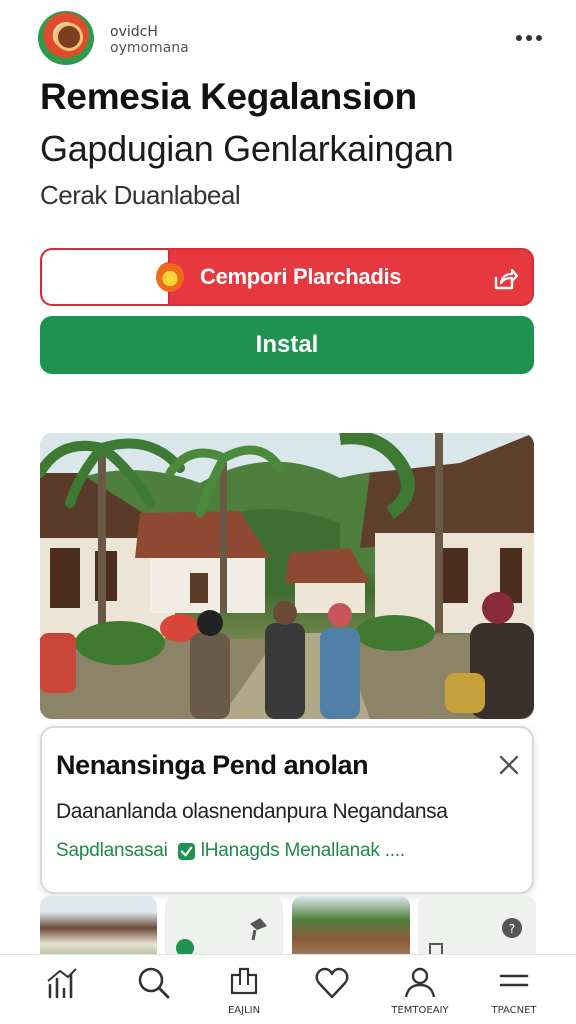 Image resolution: width=576 pixels, height=1024 pixels. I want to click on nav-item-profile: TEMTOEAIY, so click(420, 993).